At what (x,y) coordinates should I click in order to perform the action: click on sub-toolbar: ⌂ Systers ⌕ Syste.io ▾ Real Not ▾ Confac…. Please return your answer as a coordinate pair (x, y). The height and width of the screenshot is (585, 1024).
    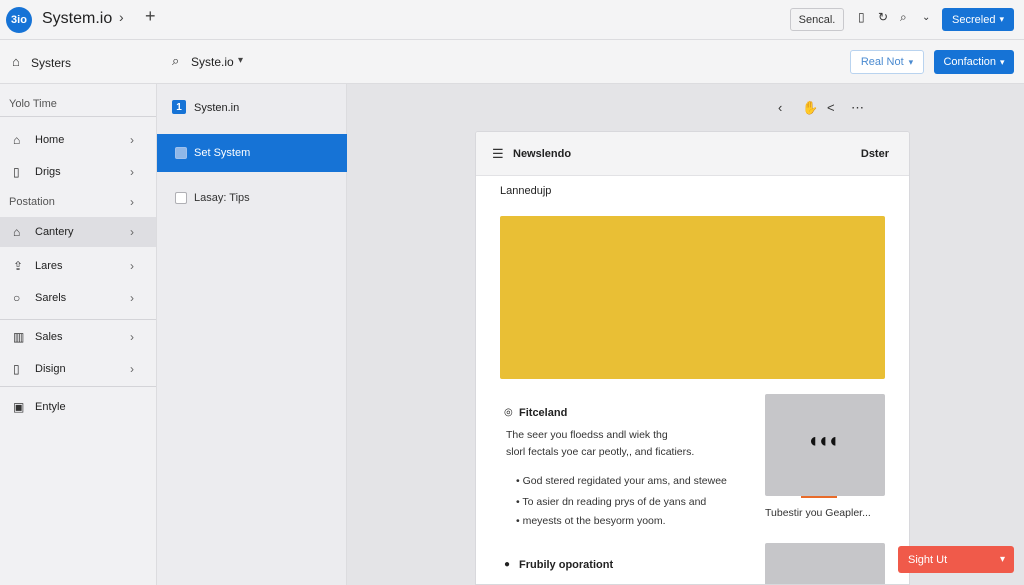
    Looking at the image, I should click on (512, 62).